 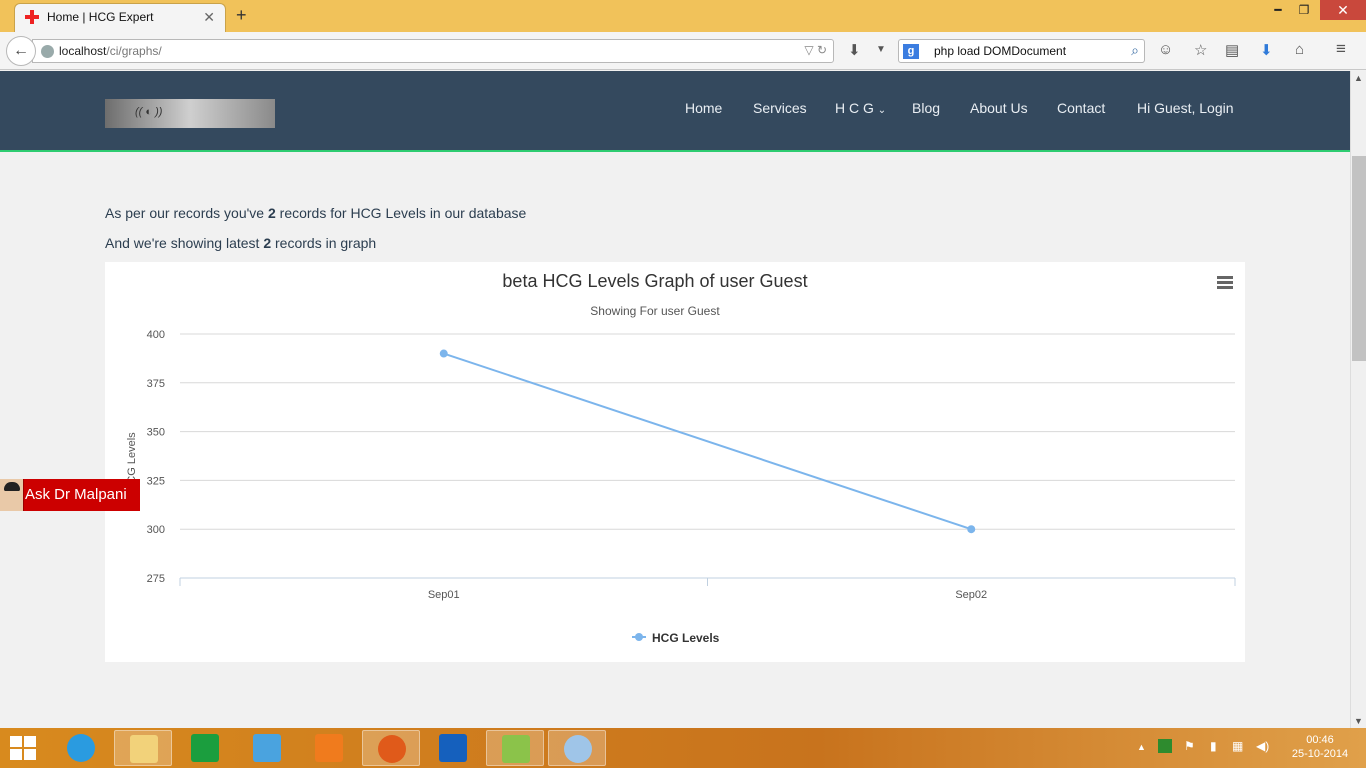 I want to click on volume-icon: ◀), so click(x=1262, y=746).